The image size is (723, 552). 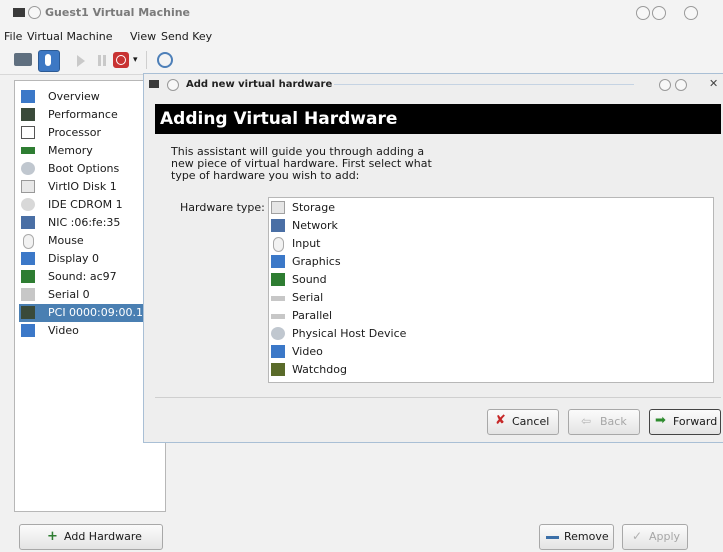 What do you see at coordinates (66, 240) in the screenshot?
I see `sidebar-item-label: Mouse` at bounding box center [66, 240].